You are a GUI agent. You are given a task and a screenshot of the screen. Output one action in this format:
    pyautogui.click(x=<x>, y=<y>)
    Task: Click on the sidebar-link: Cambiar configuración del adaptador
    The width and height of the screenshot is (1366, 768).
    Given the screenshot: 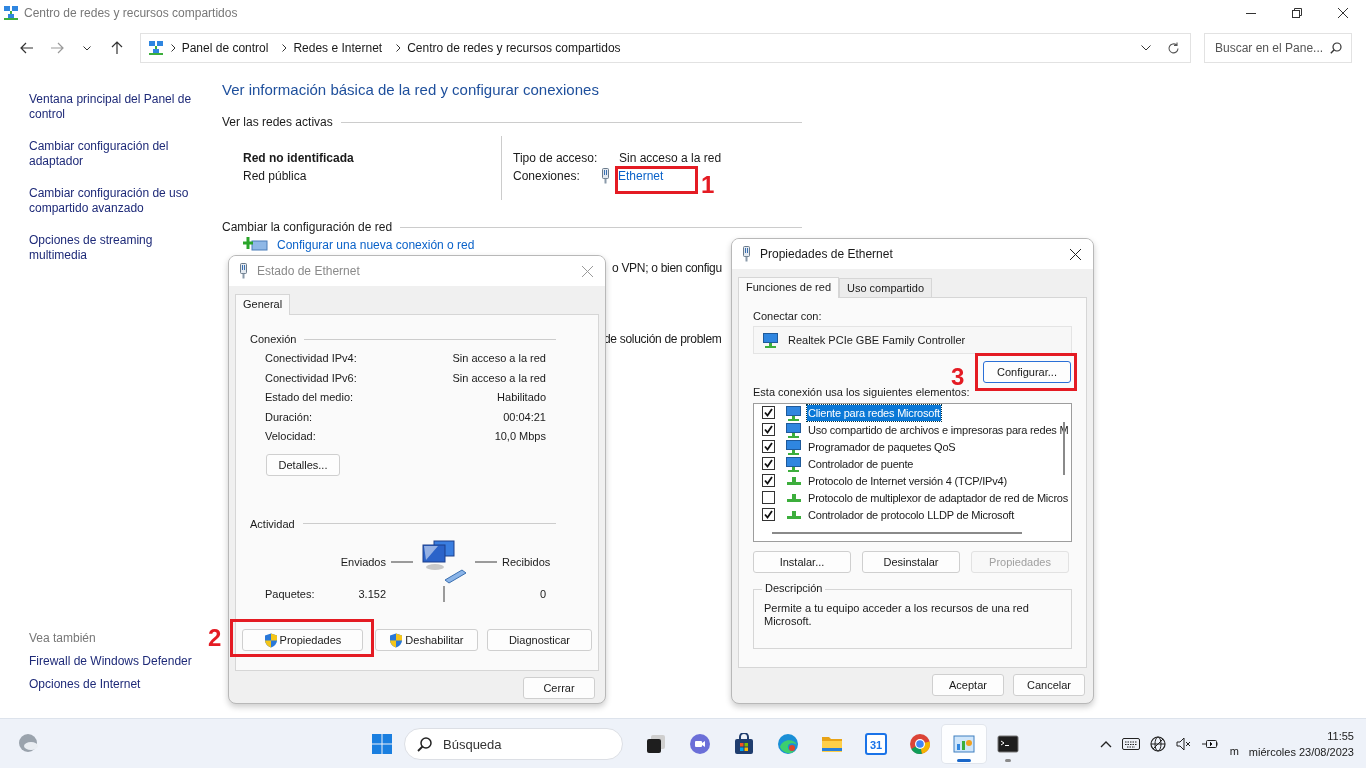 What is the action you would take?
    pyautogui.click(x=117, y=154)
    